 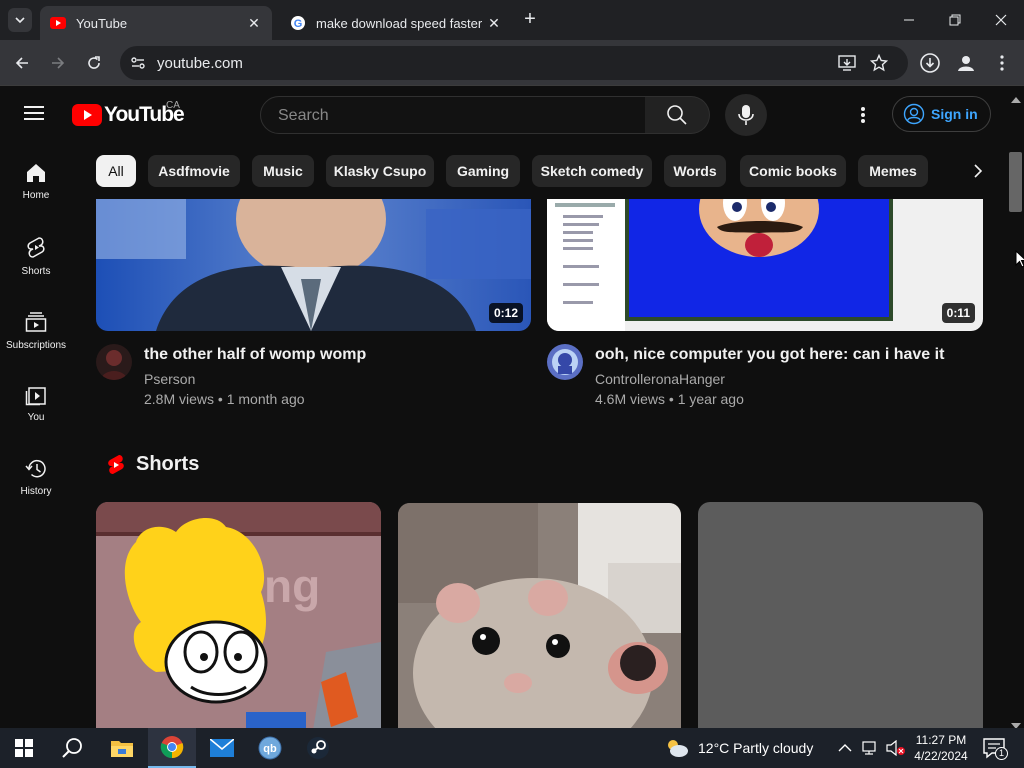 What do you see at coordinates (36, 173) in the screenshot?
I see `home-icon` at bounding box center [36, 173].